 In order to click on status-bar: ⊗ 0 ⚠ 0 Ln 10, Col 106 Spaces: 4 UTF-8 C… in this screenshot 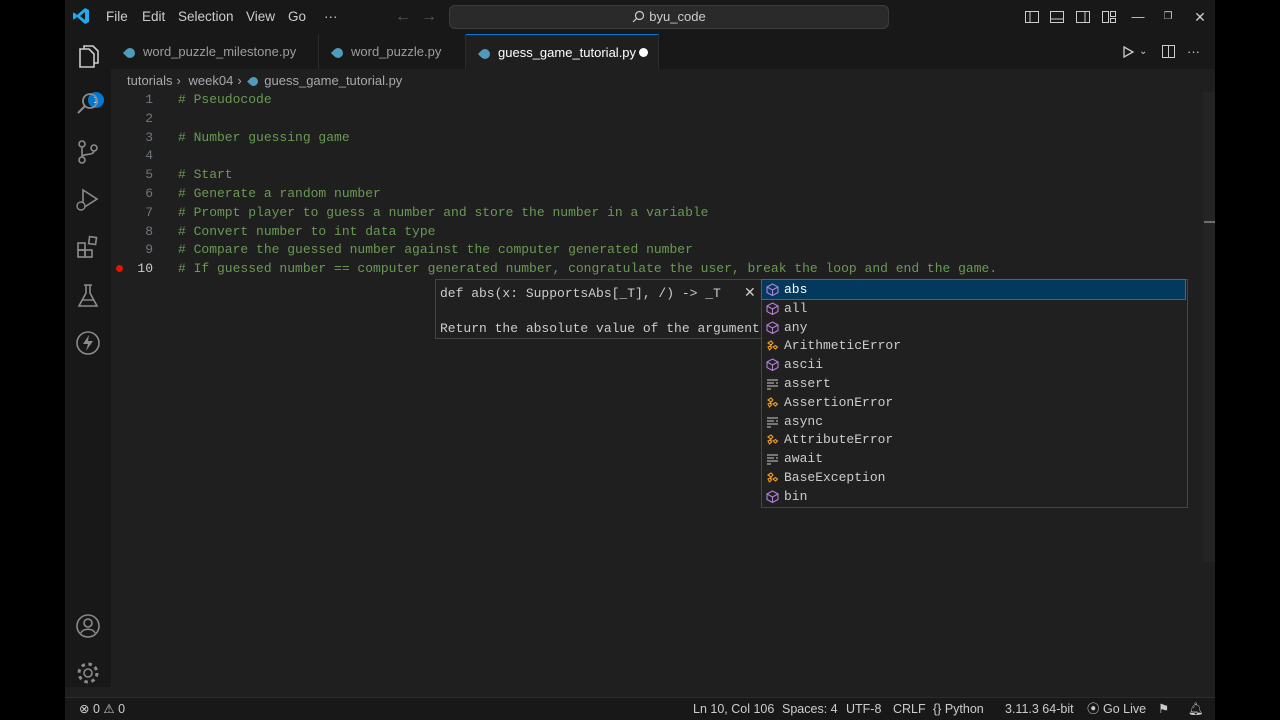, I will do `click(640, 708)`.